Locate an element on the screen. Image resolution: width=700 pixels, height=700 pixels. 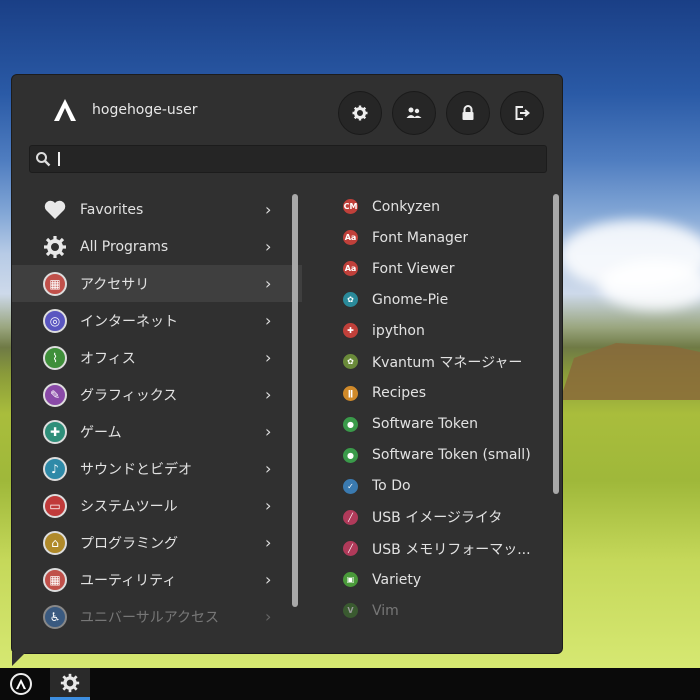
app-item-gnome-pie: ✿ Gnome-Pie is located at coordinates (439, 299).